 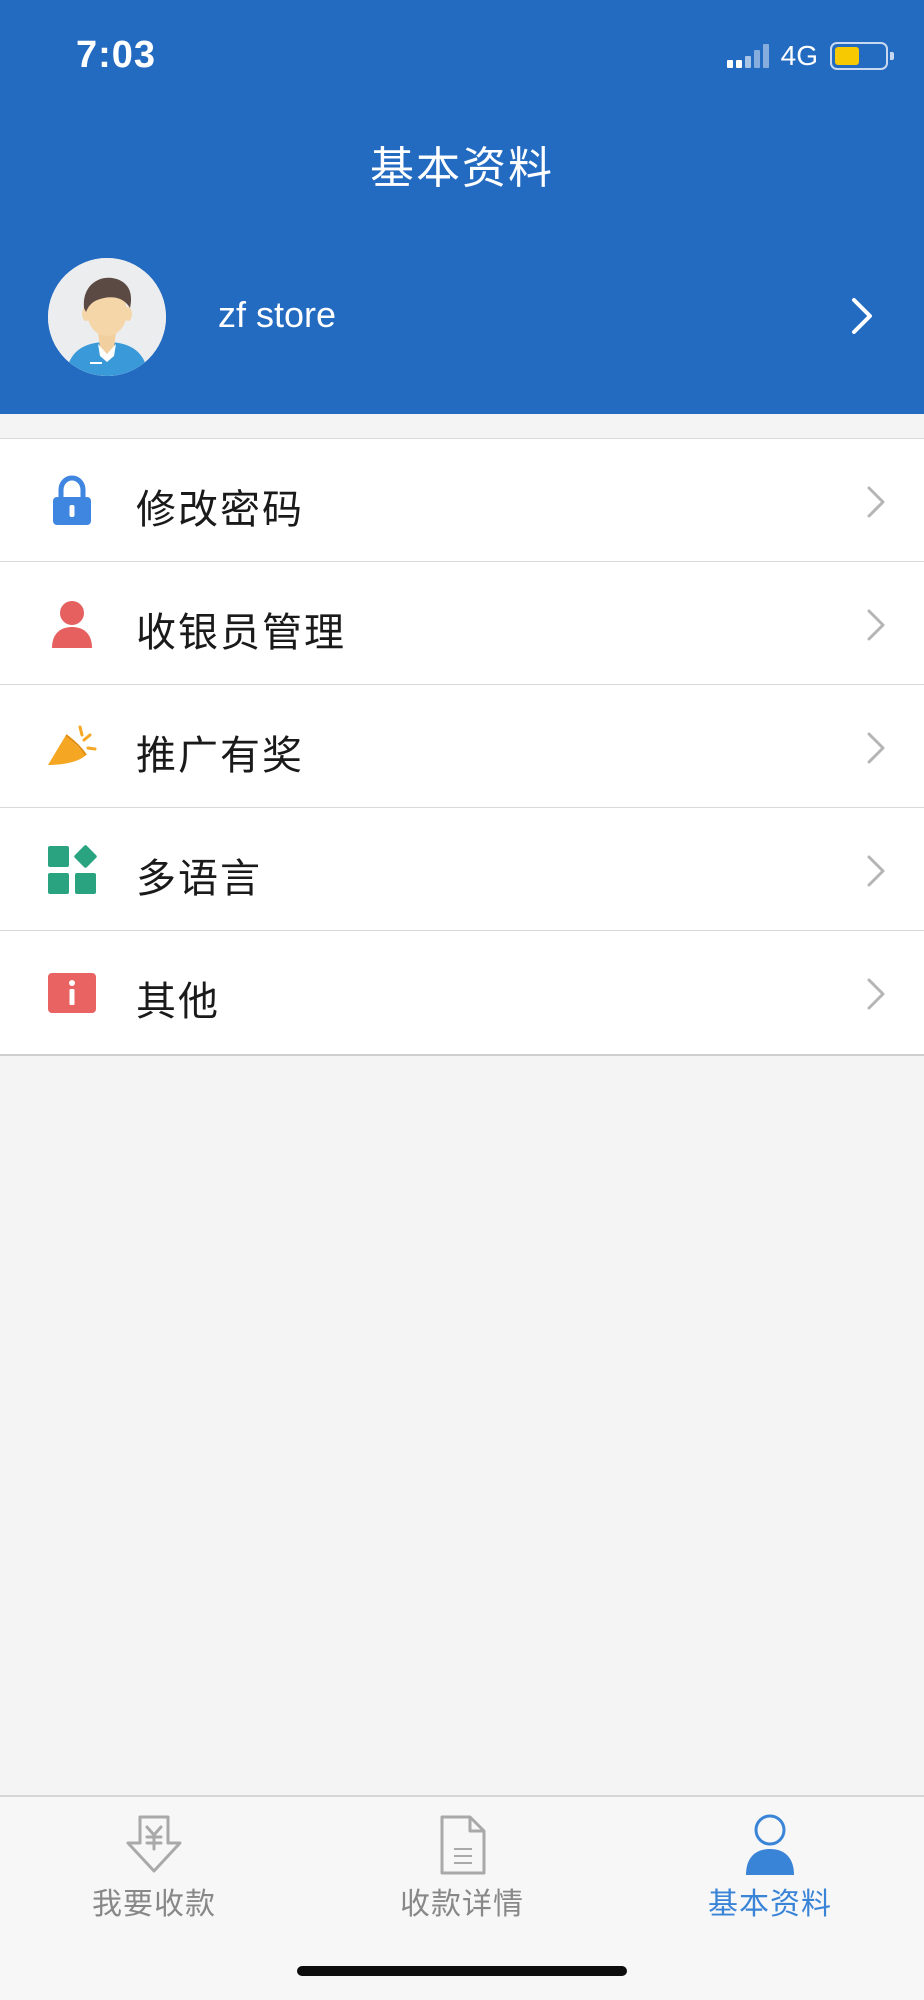 I want to click on status-bar: 7:03 4G, so click(x=462, y=55).